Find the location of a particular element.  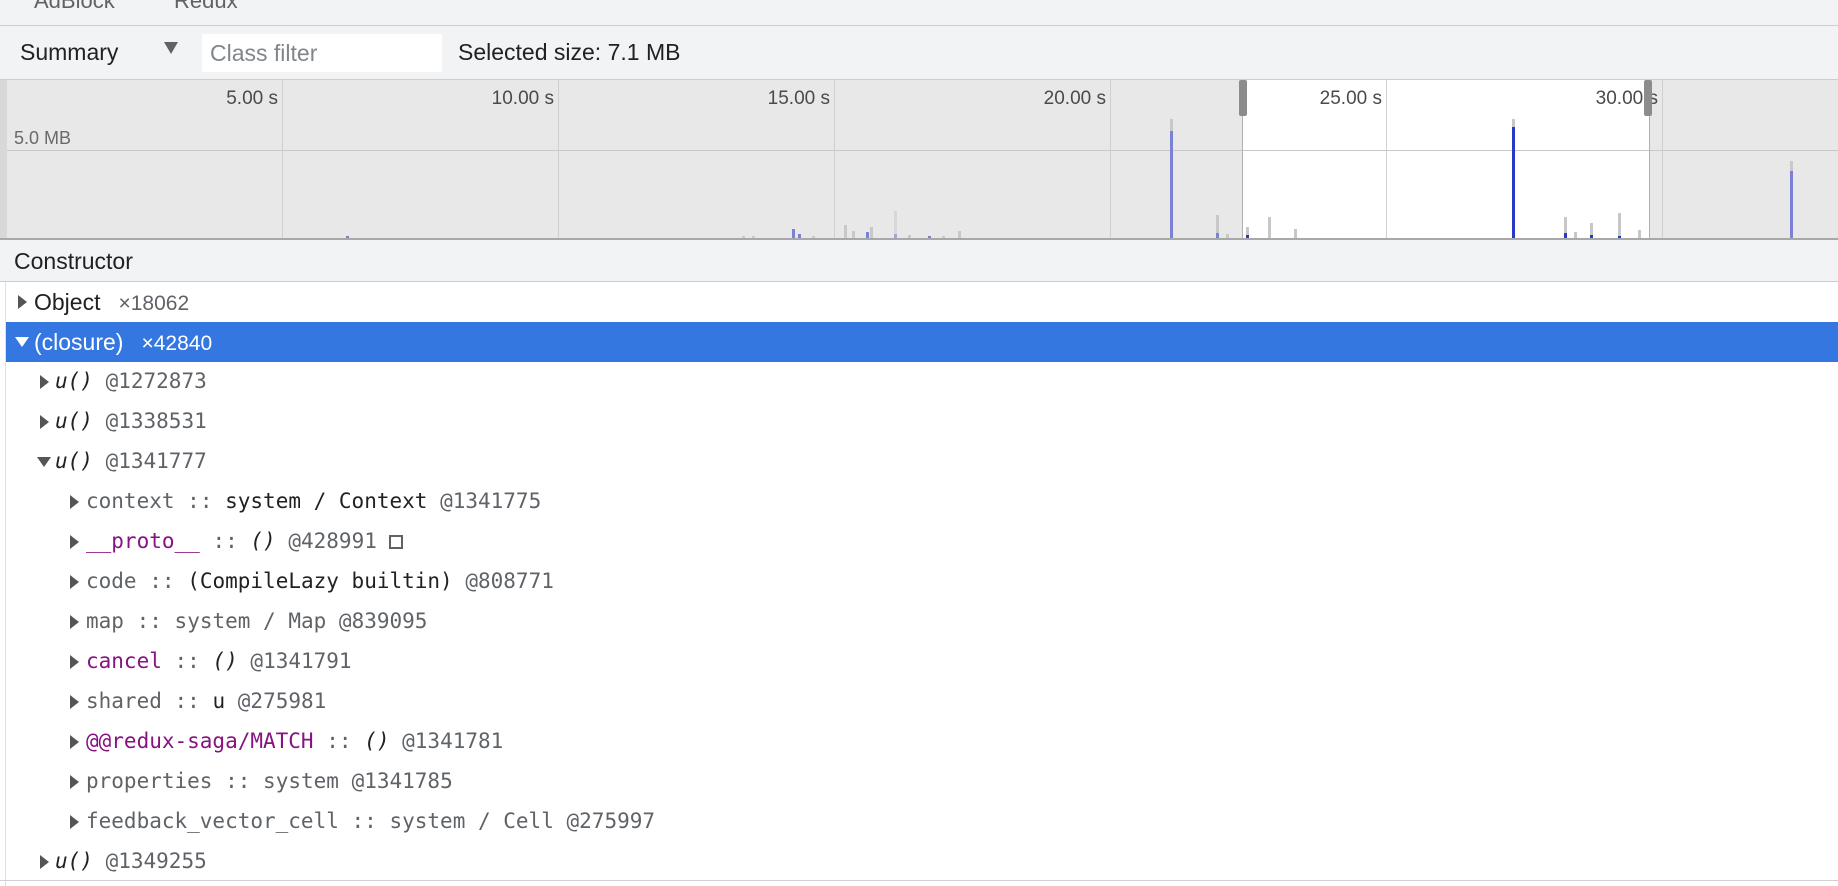

object-id: @1272873 is located at coordinates (156, 381).